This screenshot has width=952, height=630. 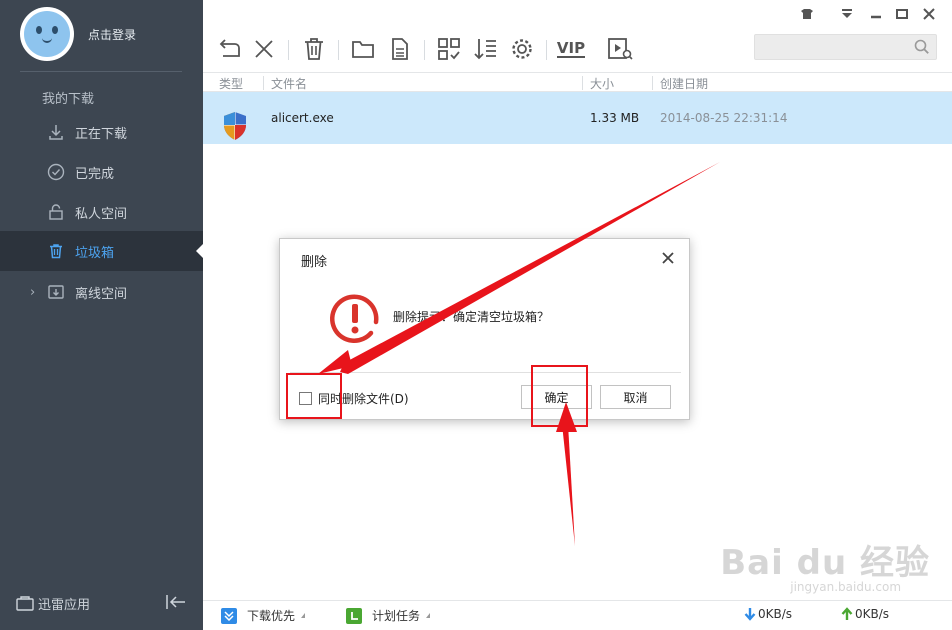 What do you see at coordinates (724, 118) in the screenshot?
I see `file-date: 2014-08-25 22:31:14` at bounding box center [724, 118].